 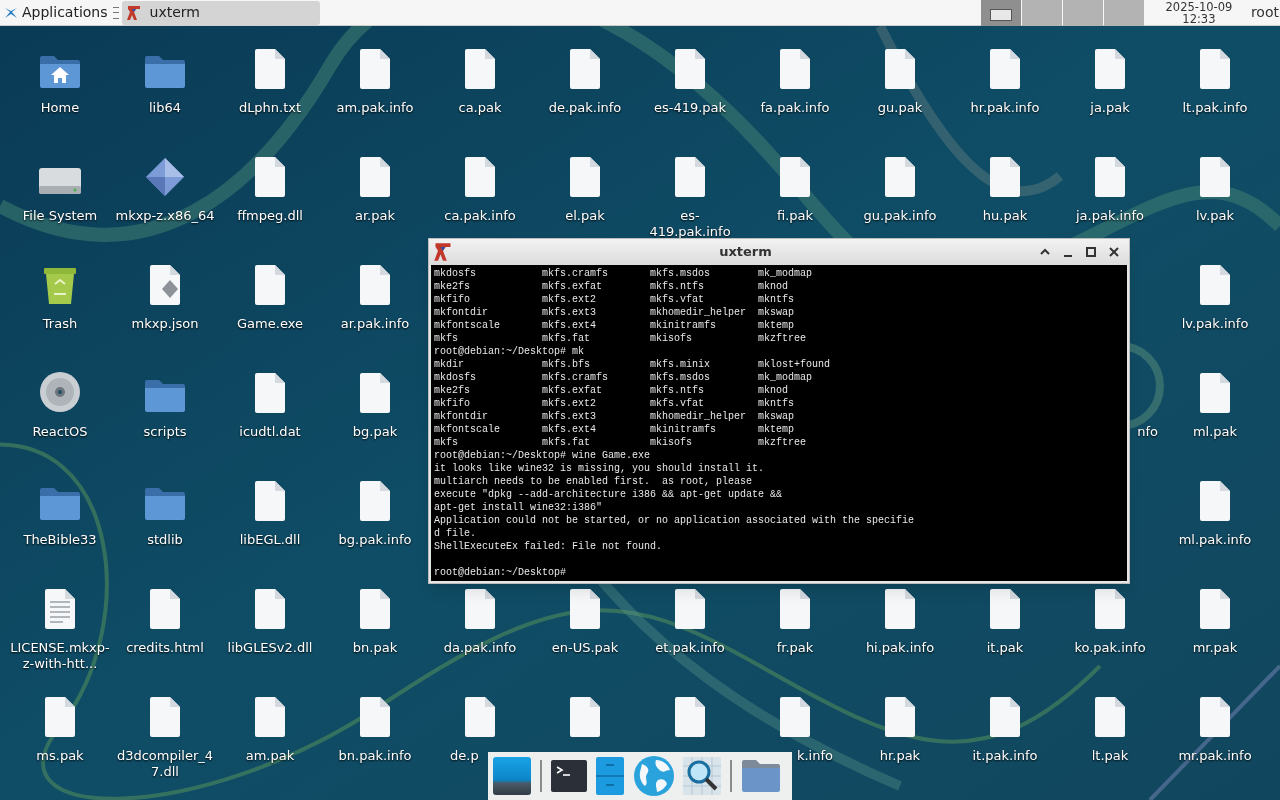 What do you see at coordinates (375, 648) in the screenshot?
I see `icon-label: bn.pak` at bounding box center [375, 648].